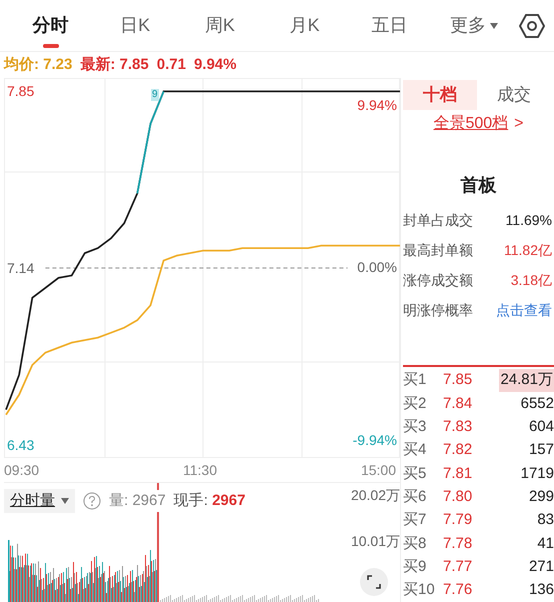  I want to click on depth-link: 全景500档, so click(470, 124).